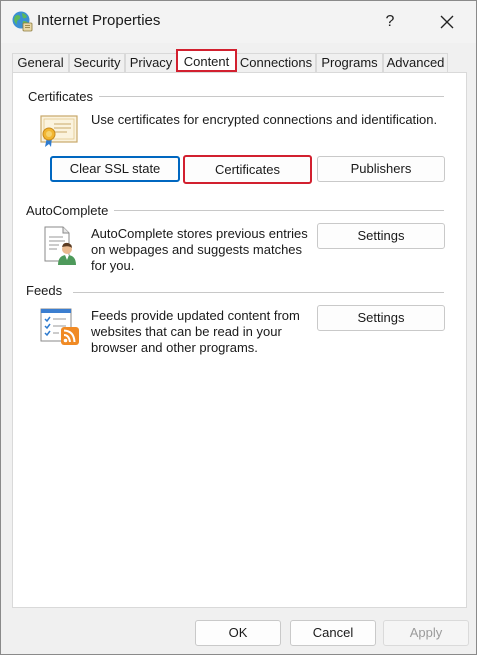 The image size is (477, 655). Describe the element at coordinates (333, 633) in the screenshot. I see `cancel-button: Cancel` at that location.